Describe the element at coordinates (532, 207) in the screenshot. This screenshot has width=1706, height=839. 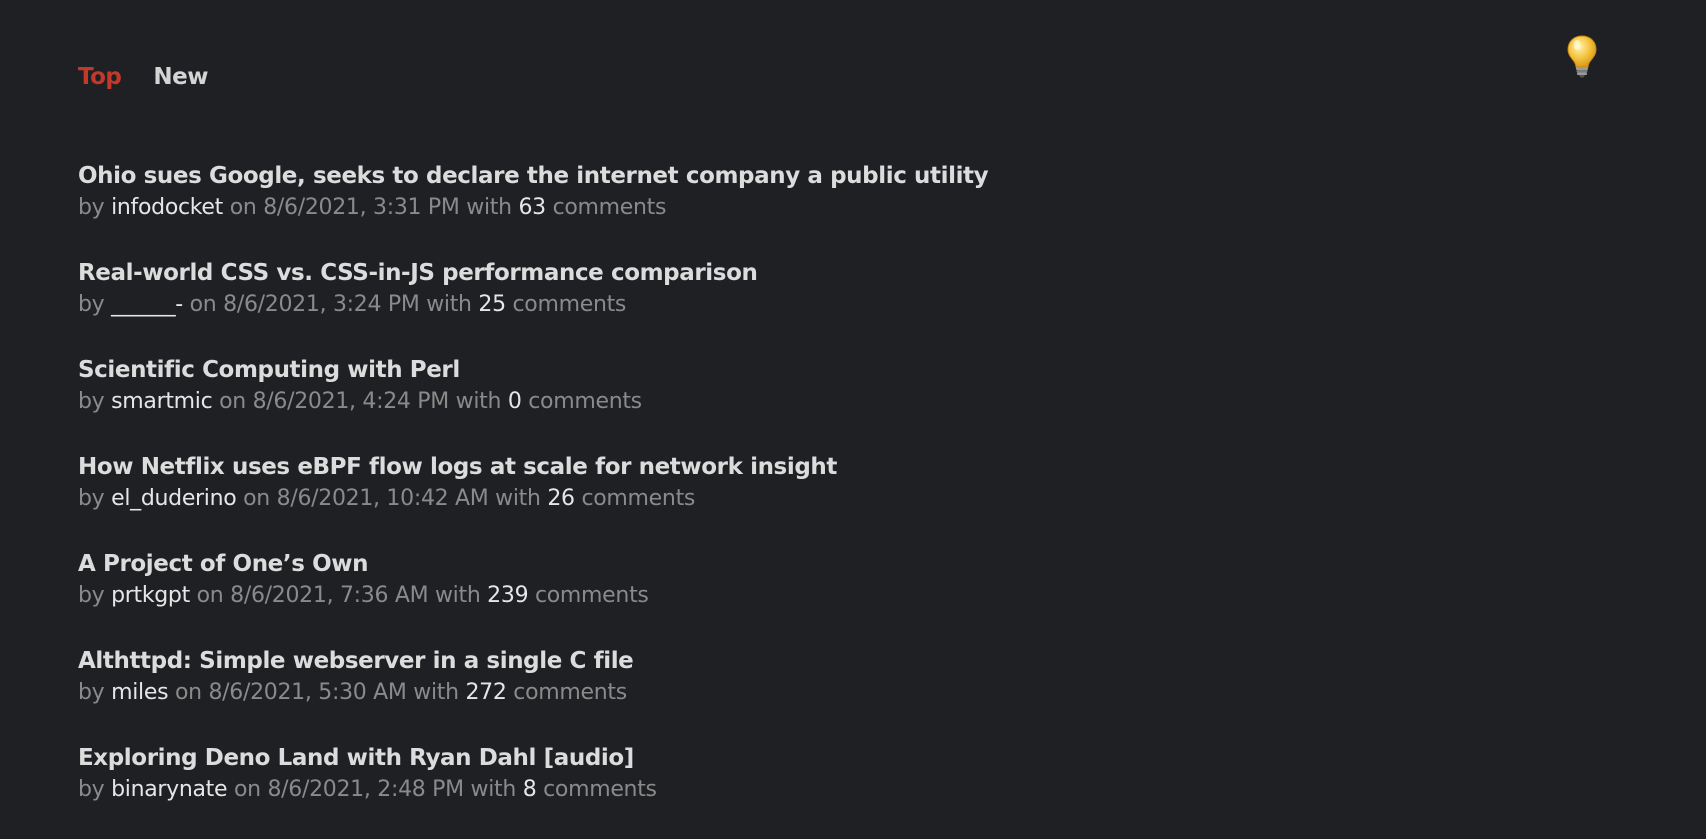
I see `comment-count: 63` at that location.